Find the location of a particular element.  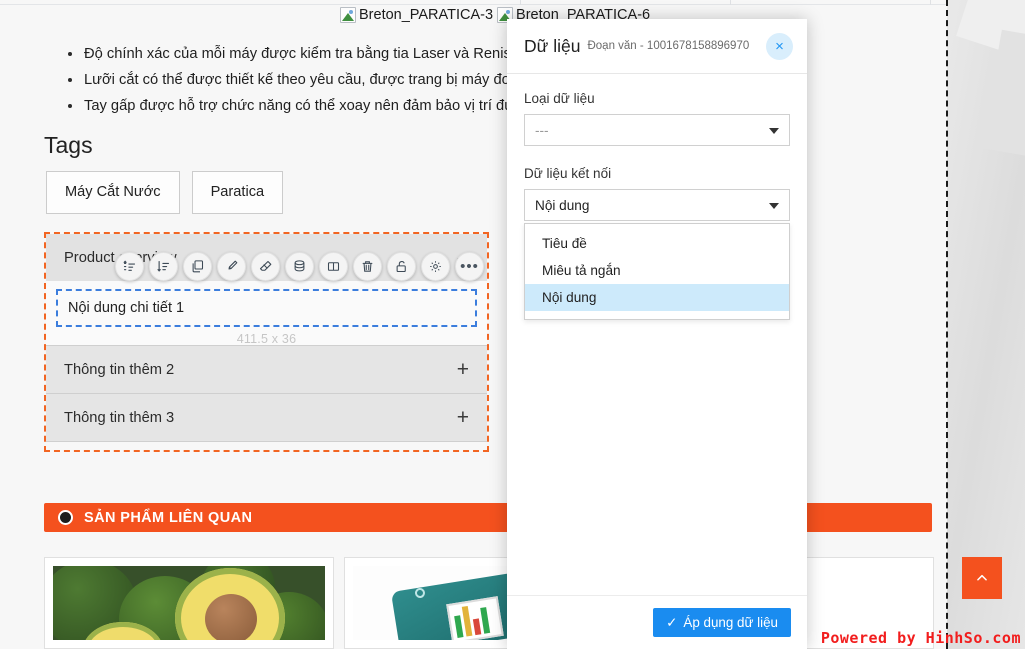

panel-subtitle: Đoạn văn - 1001678158896970 is located at coordinates (668, 46).